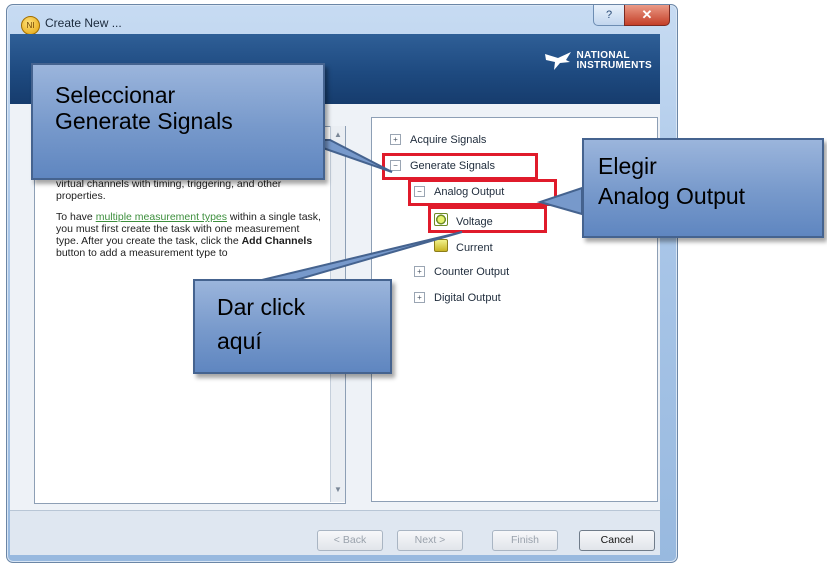 This screenshot has height=568, width=827. I want to click on tree-item-current: Current, so click(463, 246).